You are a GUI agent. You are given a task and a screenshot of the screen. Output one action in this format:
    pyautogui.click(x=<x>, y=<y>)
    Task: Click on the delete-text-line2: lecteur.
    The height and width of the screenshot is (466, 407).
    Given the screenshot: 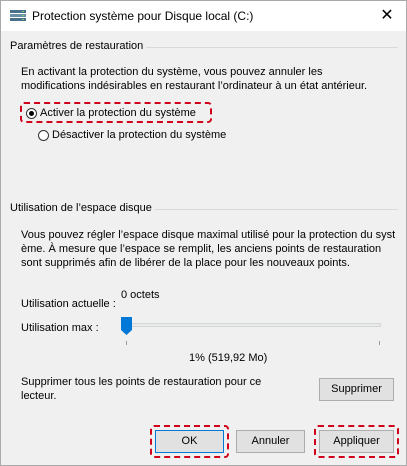 What is the action you would take?
    pyautogui.click(x=39, y=396)
    